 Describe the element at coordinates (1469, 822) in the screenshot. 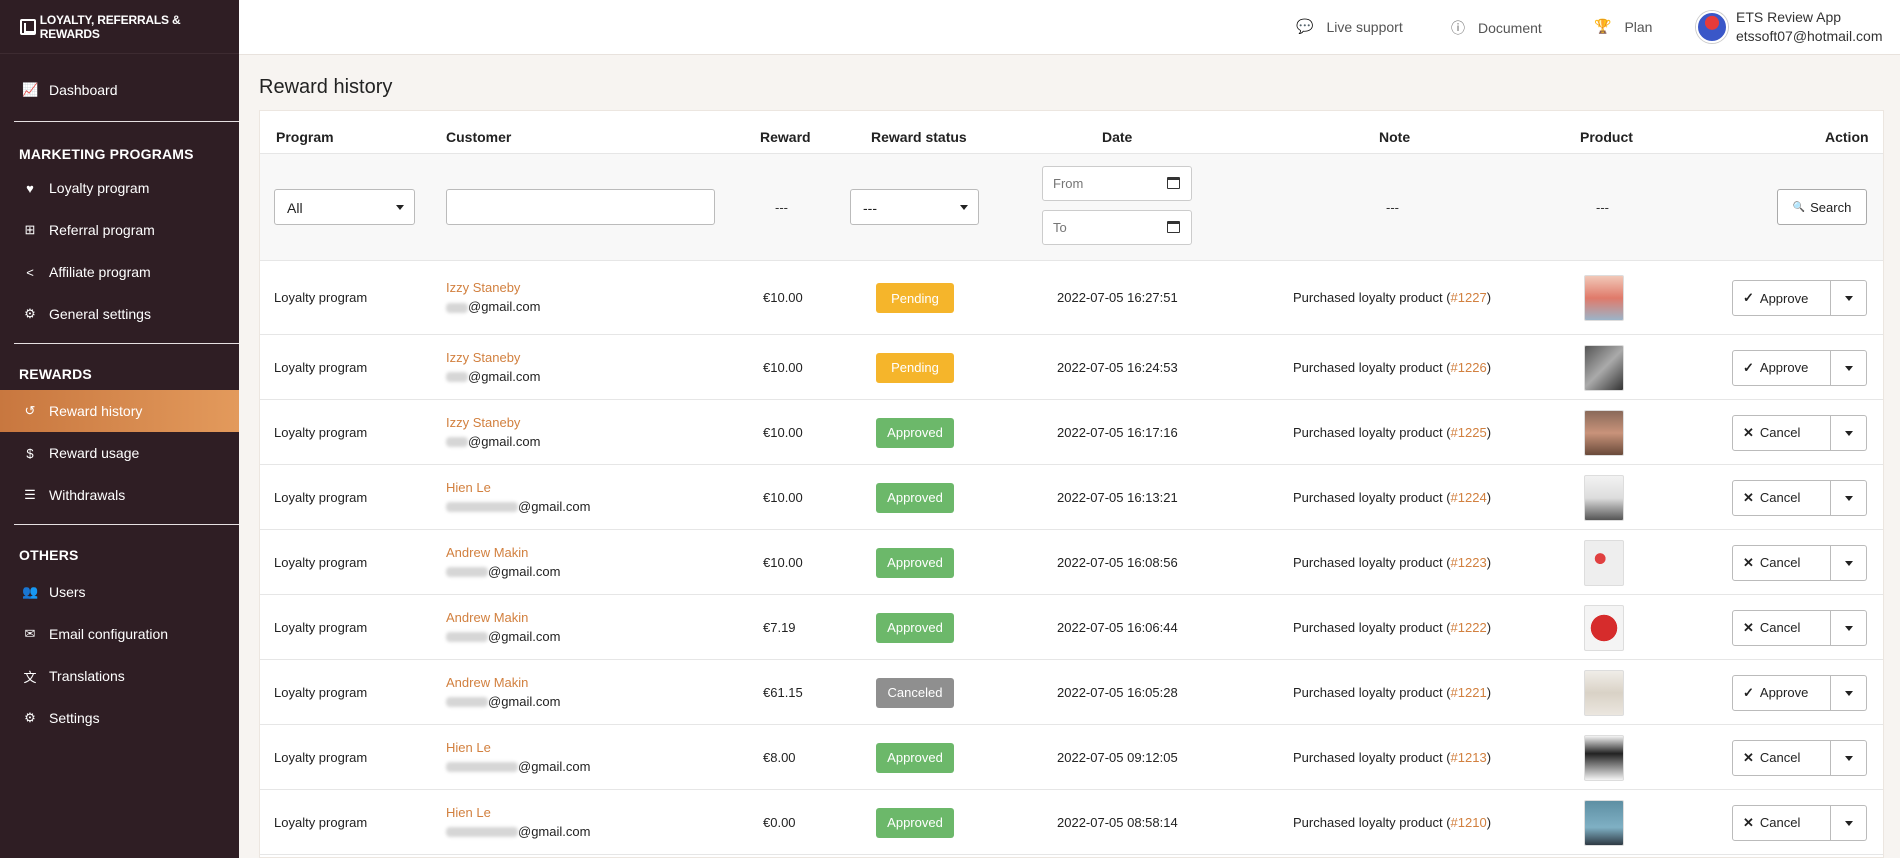

I see `order-link: #1210` at that location.